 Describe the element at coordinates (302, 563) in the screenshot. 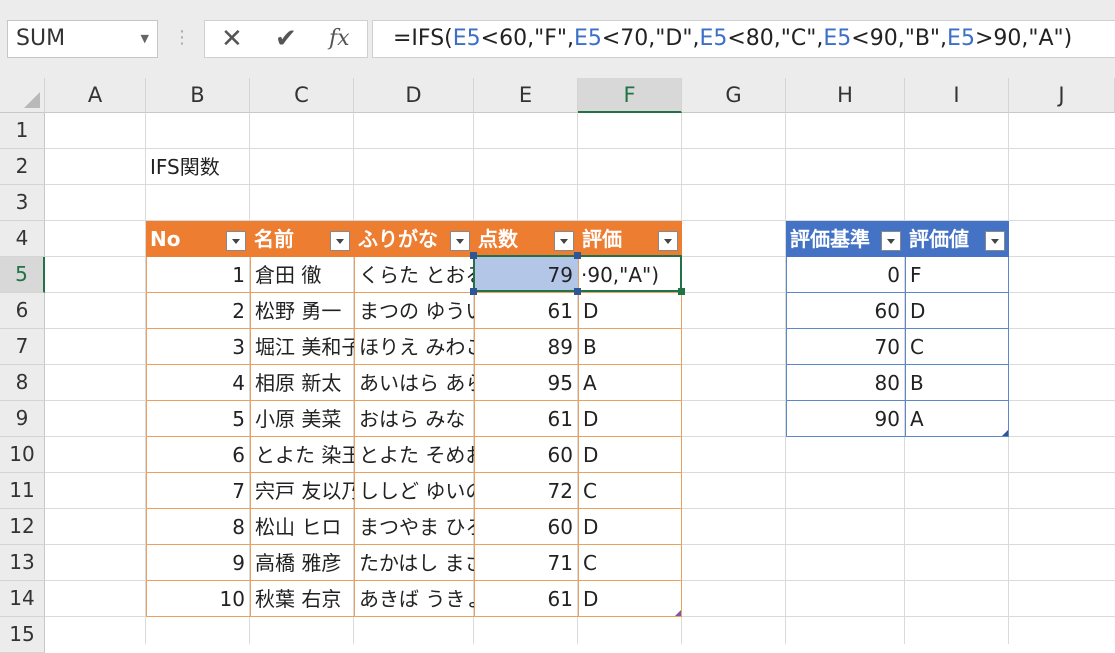

I see `table-cell: 高橋 雅彦` at that location.